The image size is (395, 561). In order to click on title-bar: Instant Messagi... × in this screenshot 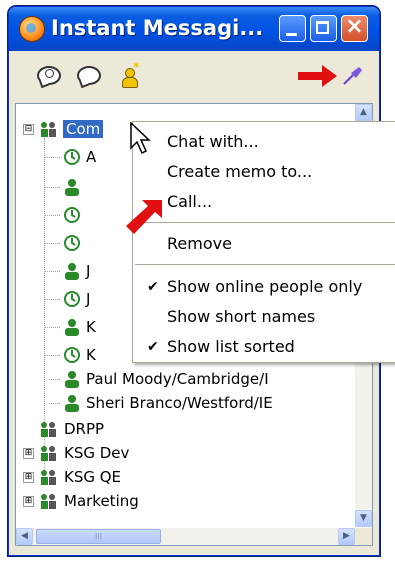, I will do `click(194, 29)`.